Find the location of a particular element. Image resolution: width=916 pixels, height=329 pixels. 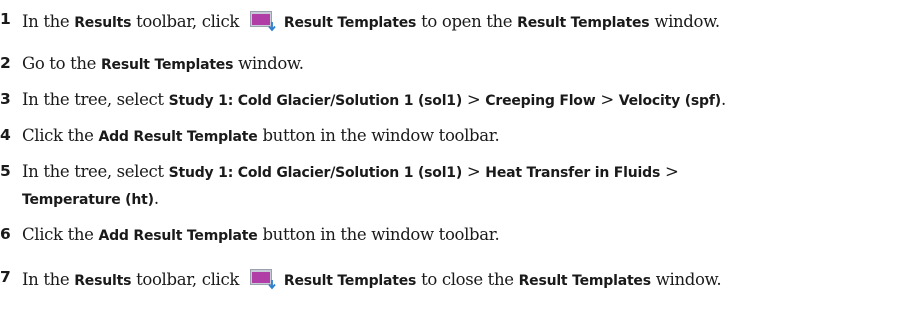

step-number: 4 is located at coordinates (5, 135).